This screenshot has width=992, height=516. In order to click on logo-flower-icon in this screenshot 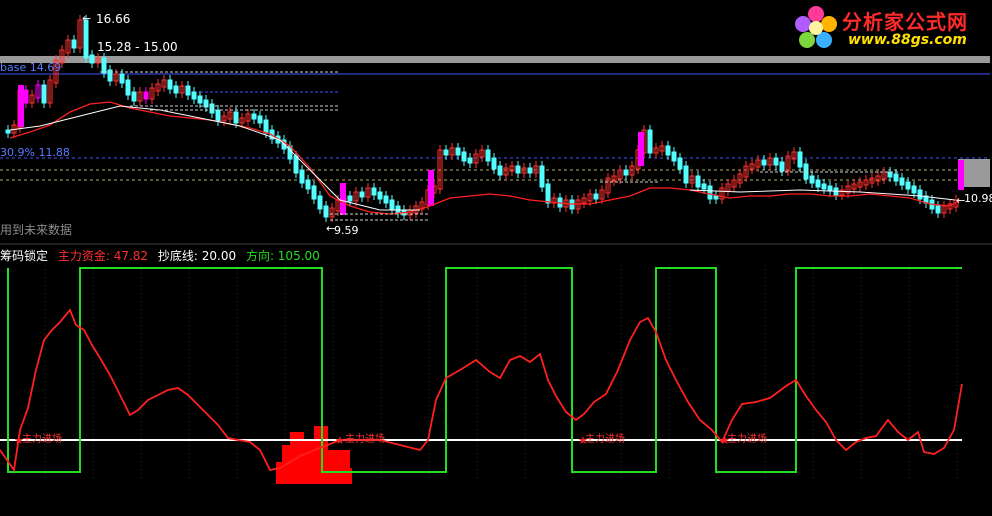, I will do `click(816, 27)`.